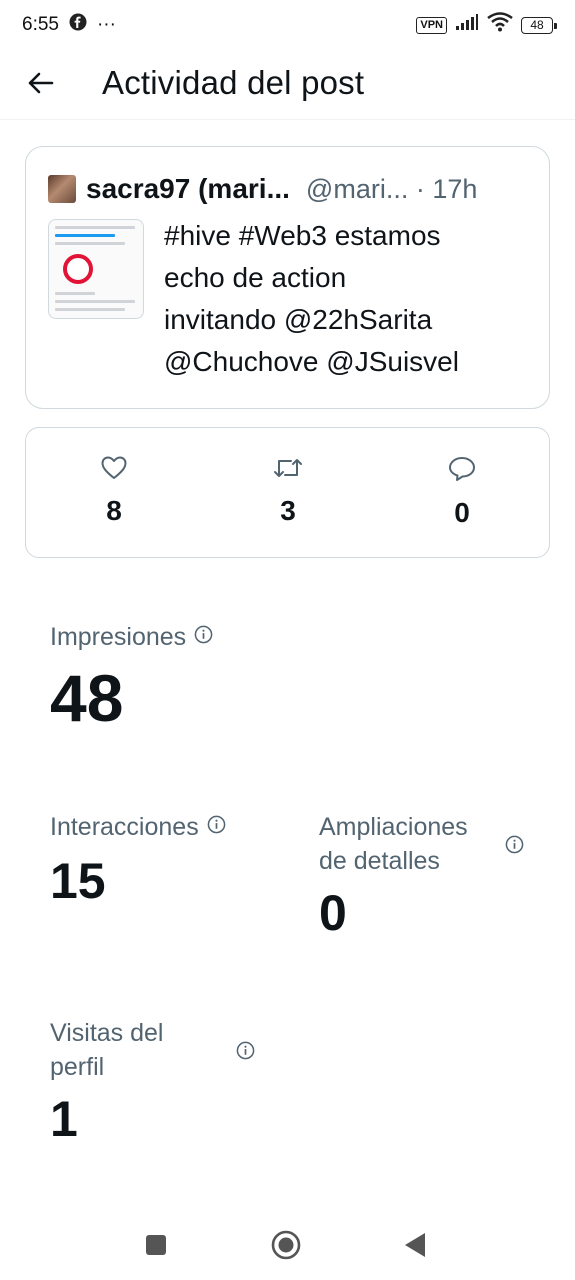  Describe the element at coordinates (431, 25) in the screenshot. I see `vpn-icon: VPN` at that location.